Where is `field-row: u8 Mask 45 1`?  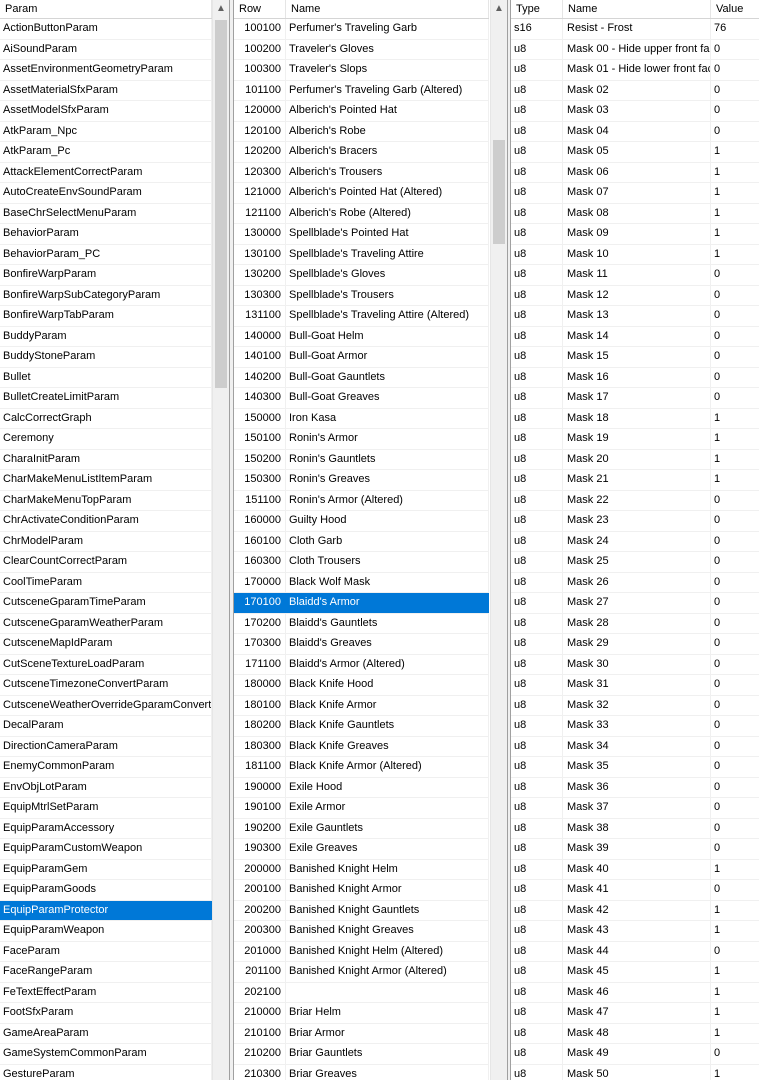
field-row: u8 Mask 45 1 is located at coordinates (635, 972).